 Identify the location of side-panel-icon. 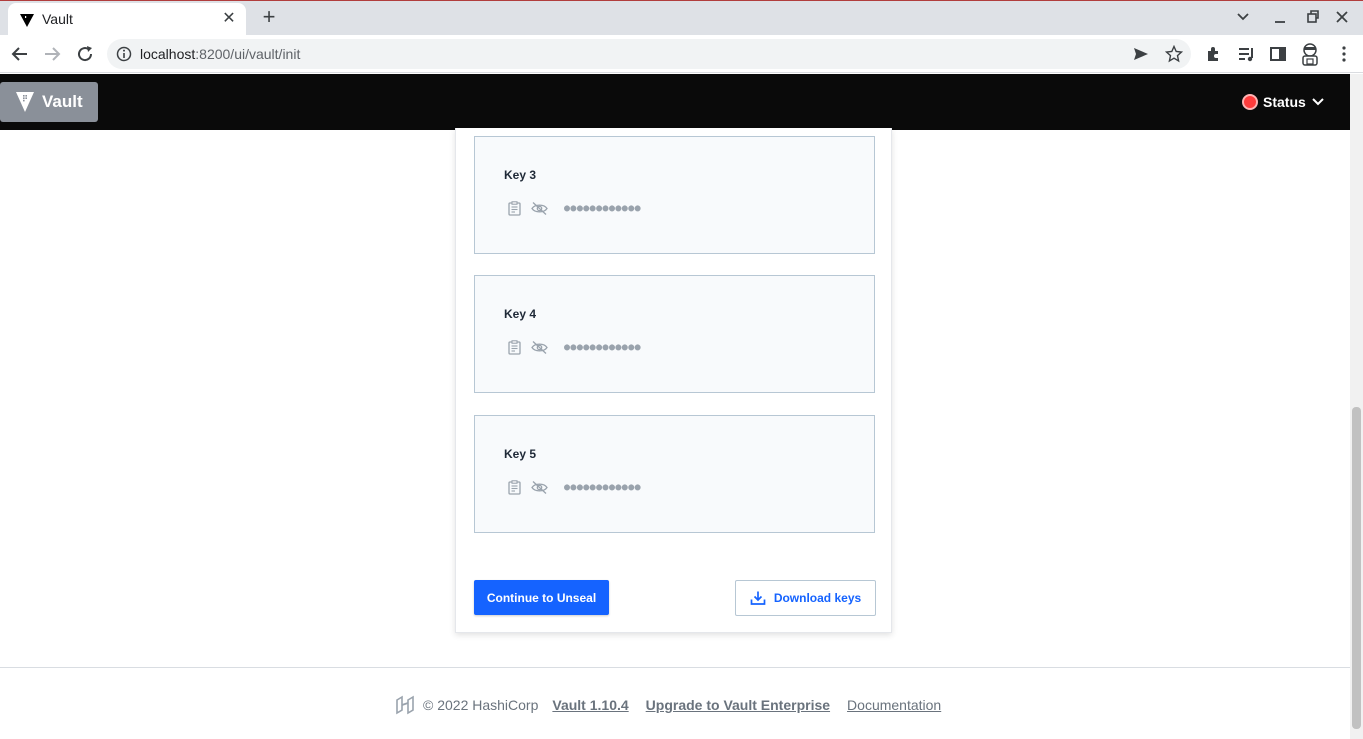
(1278, 54).